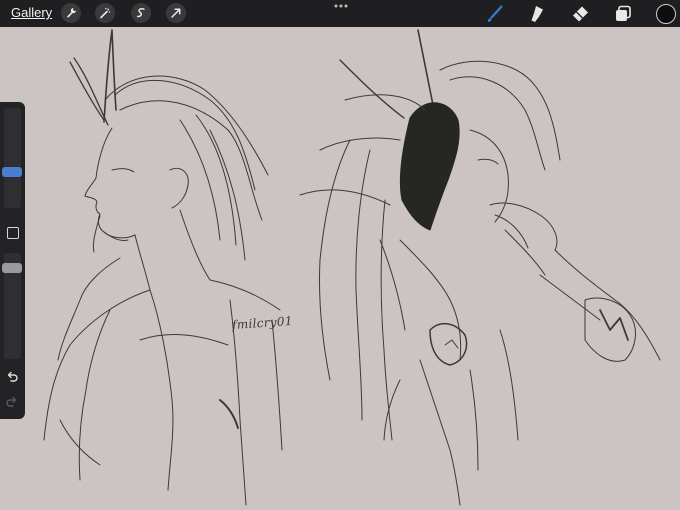 Image resolution: width=680 pixels, height=510 pixels. Describe the element at coordinates (580, 14) in the screenshot. I see `eraser-icon` at that location.